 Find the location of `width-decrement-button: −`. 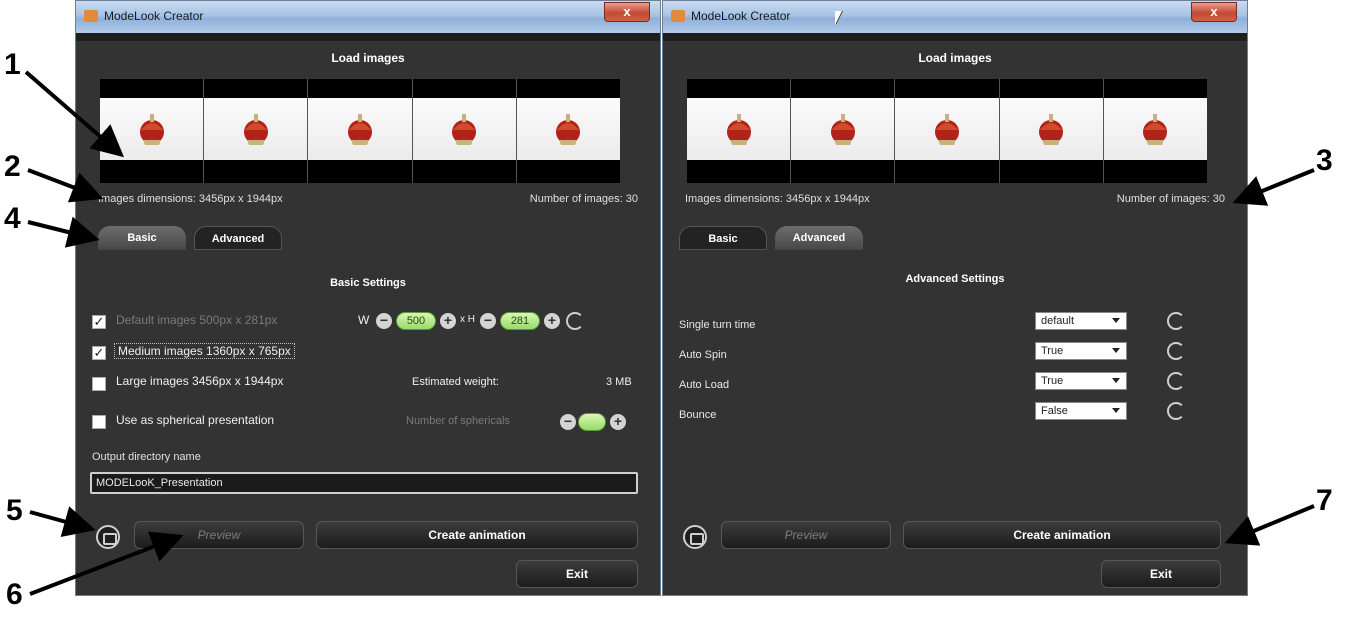

width-decrement-button: − is located at coordinates (384, 321).